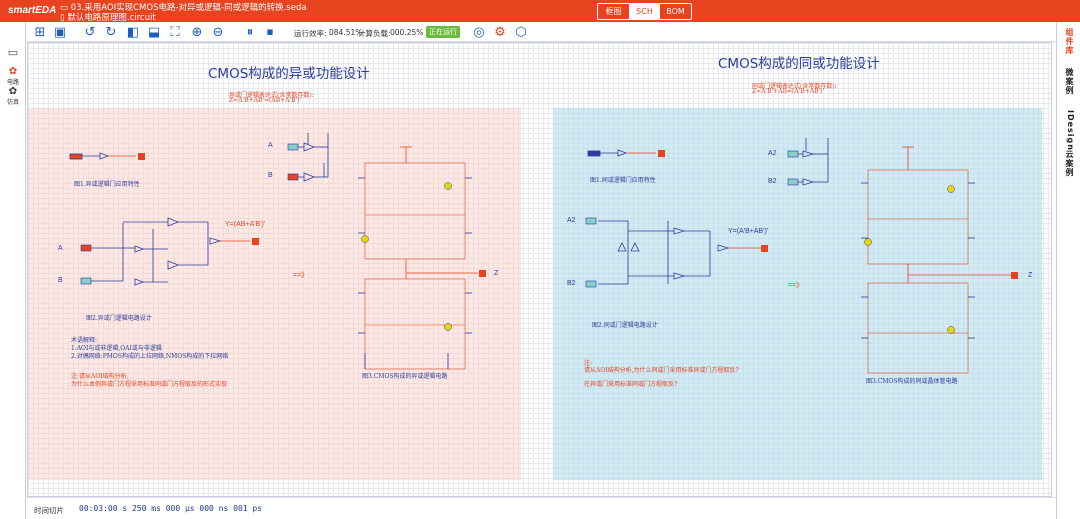  I want to click on xnor-cmos-a-label: A2, so click(772, 153).